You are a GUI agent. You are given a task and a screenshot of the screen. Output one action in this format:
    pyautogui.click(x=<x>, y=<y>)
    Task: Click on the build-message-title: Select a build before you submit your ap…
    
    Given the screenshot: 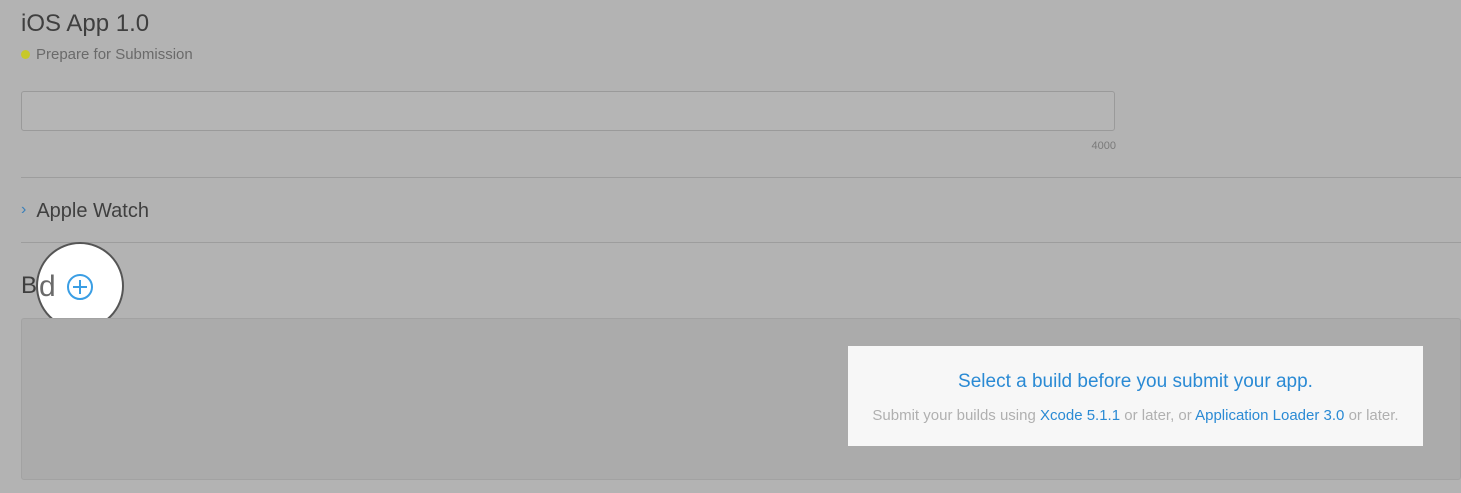 What is the action you would take?
    pyautogui.click(x=1135, y=381)
    